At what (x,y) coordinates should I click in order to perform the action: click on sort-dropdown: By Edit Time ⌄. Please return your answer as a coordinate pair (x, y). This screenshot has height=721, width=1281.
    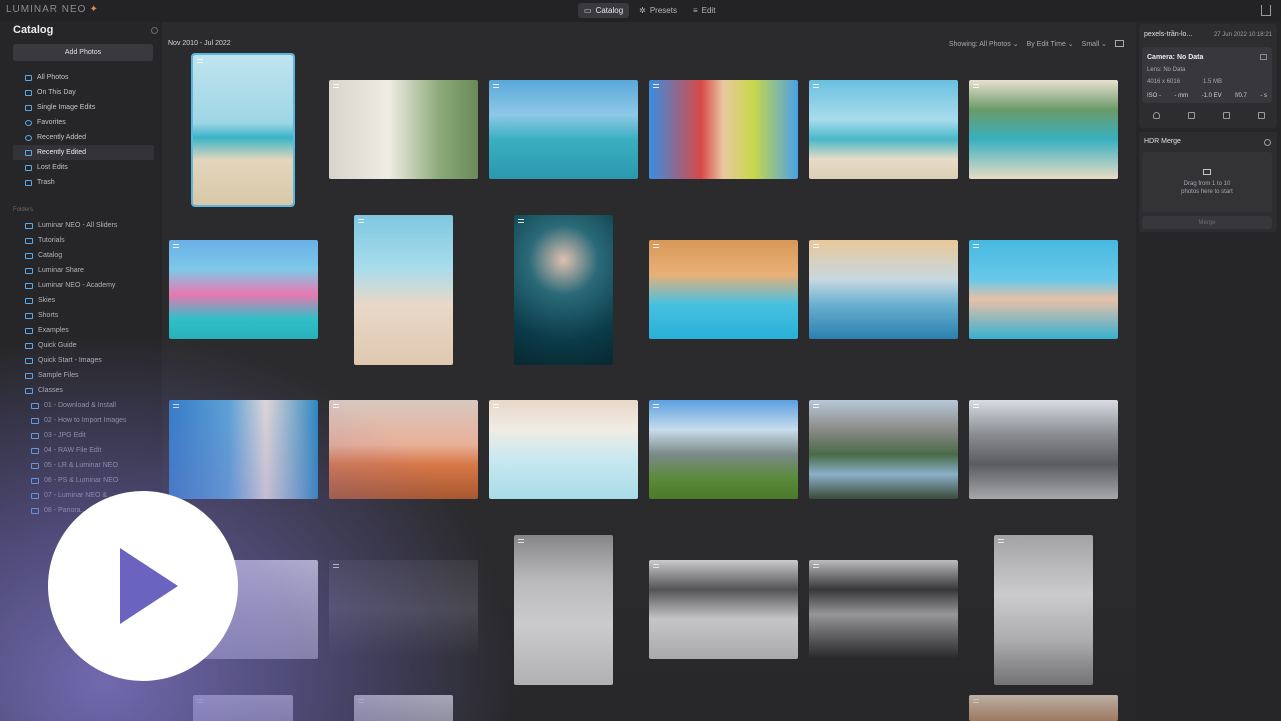
    Looking at the image, I should click on (1050, 44).